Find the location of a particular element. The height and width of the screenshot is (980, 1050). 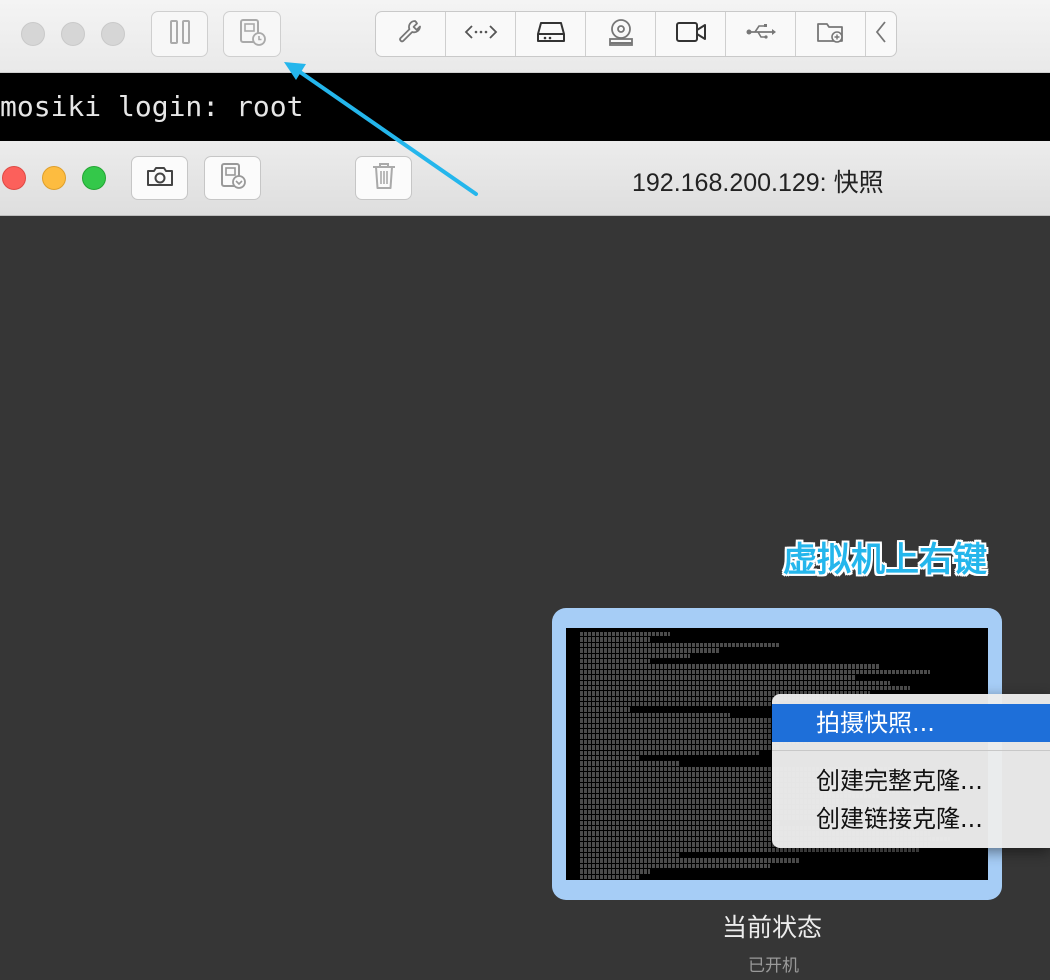

hard-disk-button is located at coordinates (551, 34).